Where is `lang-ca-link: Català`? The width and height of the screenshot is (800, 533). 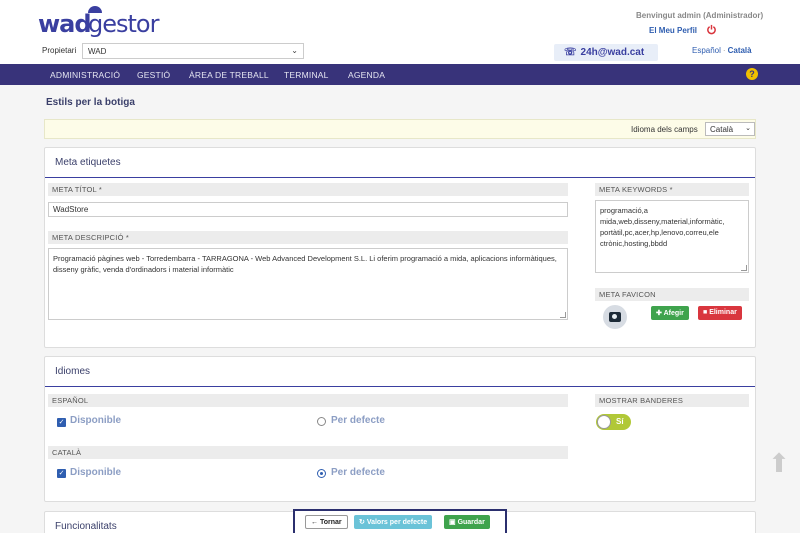
lang-ca-link: Català is located at coordinates (740, 50).